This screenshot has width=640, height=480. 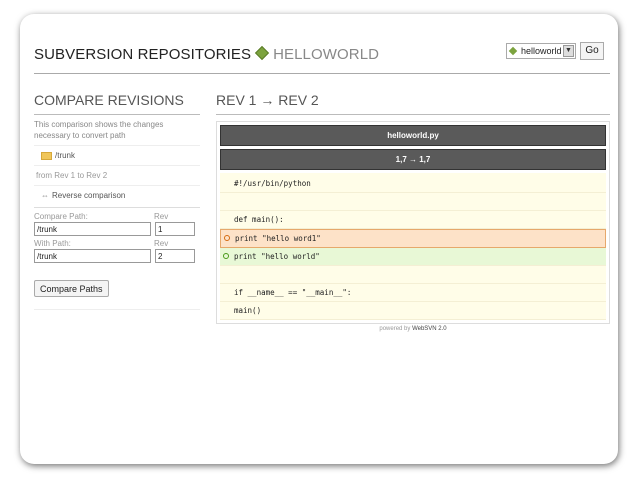 I want to click on compare-revisions-heading: COMPARE REVISIONS, so click(x=109, y=100).